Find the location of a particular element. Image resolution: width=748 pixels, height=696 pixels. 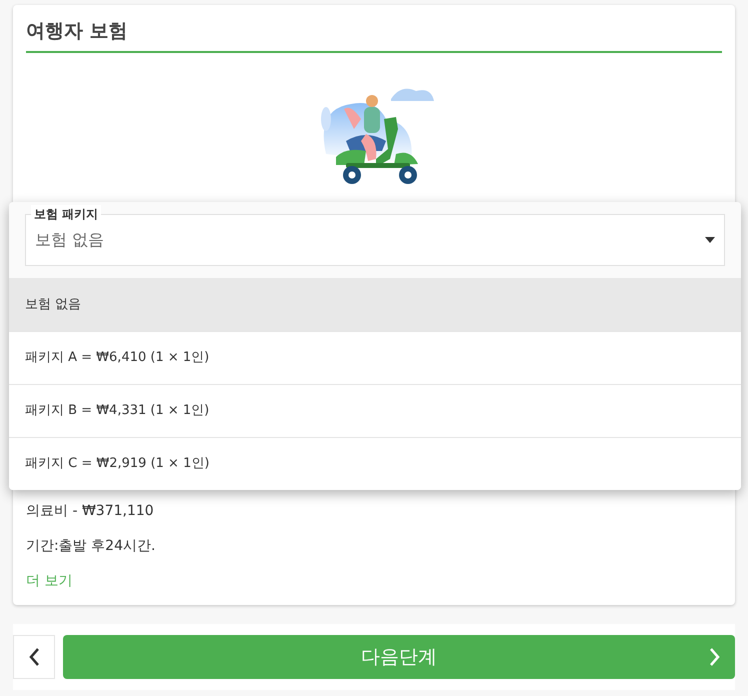

dropdown-option: 패키지 B = ₩4,331 (1 × 1인) is located at coordinates (375, 410).